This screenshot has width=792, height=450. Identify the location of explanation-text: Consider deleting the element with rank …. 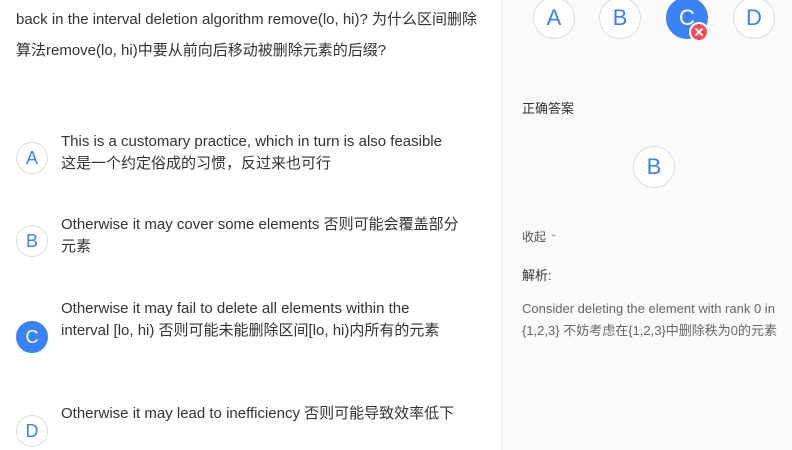
(650, 319).